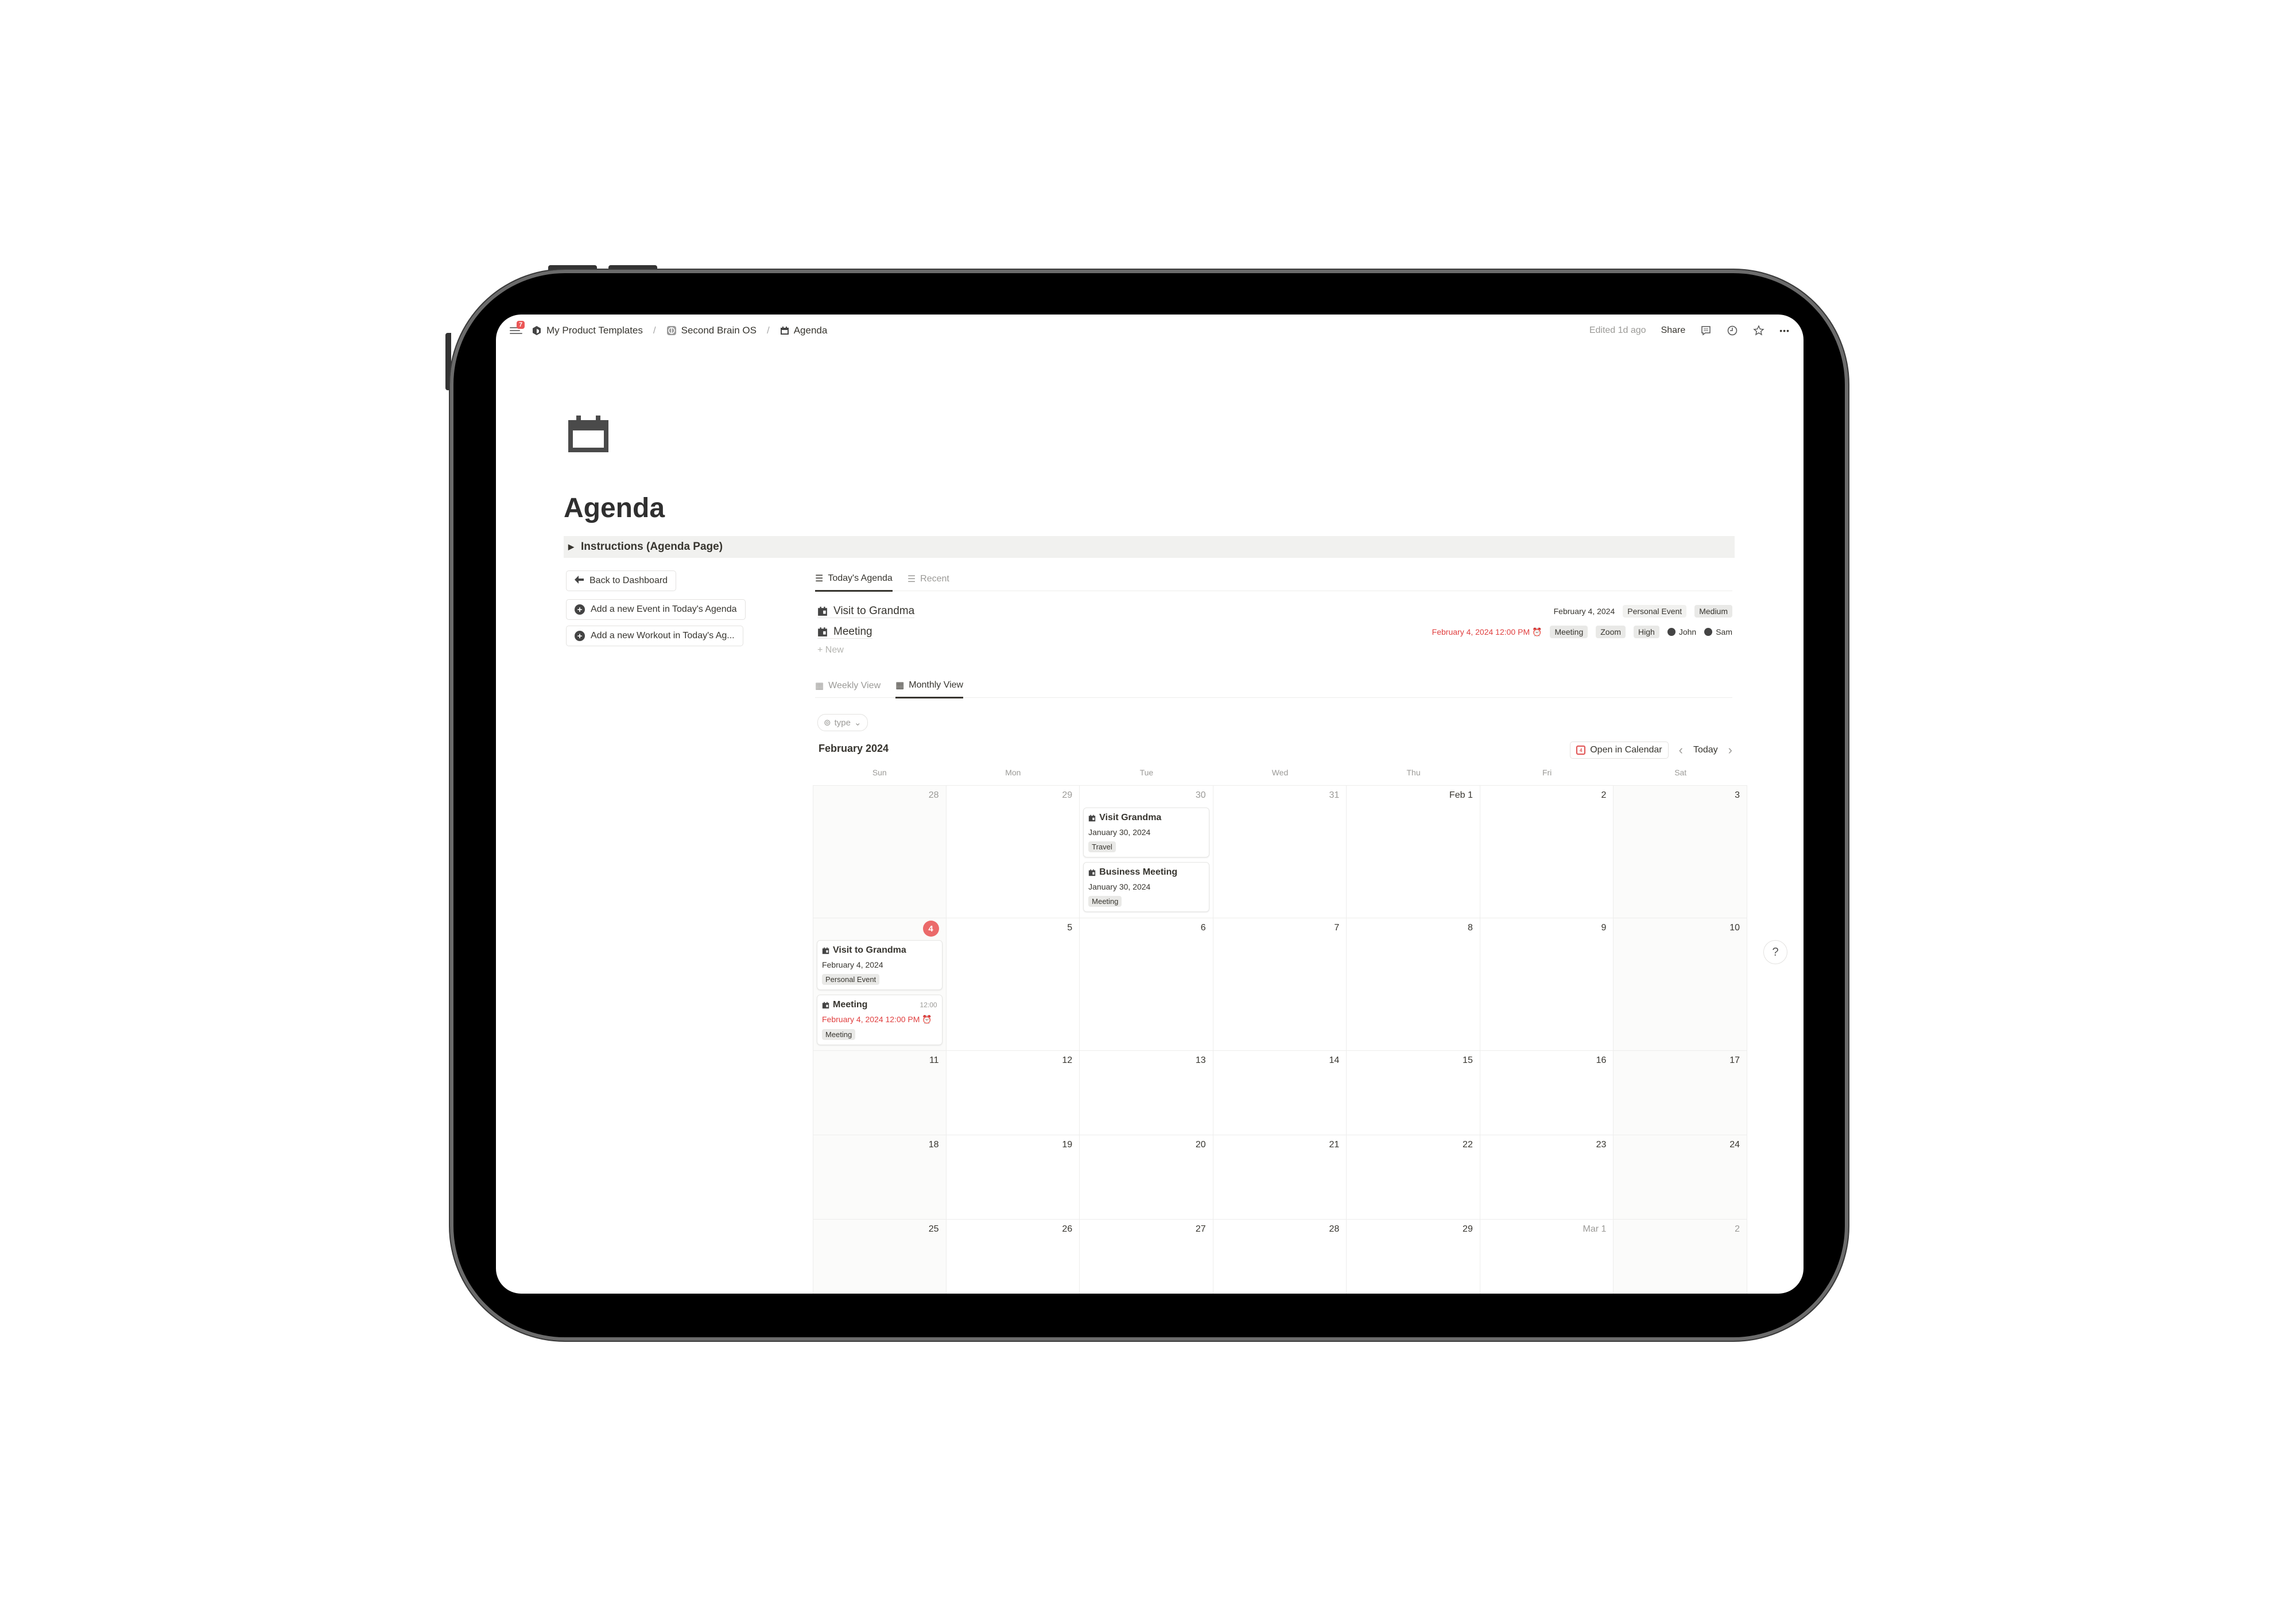 The image size is (2296, 1607). Describe the element at coordinates (517, 328) in the screenshot. I see `sidebar-menu-icon: 7` at that location.